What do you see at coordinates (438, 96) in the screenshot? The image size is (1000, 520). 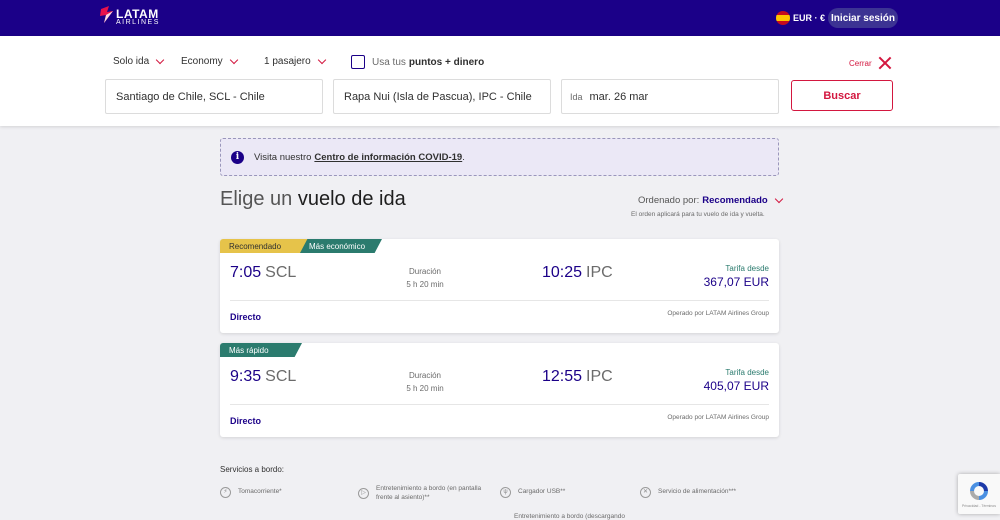 I see `destination-value: Rapa Nui (Isla de Pascua), IPC - Chile` at bounding box center [438, 96].